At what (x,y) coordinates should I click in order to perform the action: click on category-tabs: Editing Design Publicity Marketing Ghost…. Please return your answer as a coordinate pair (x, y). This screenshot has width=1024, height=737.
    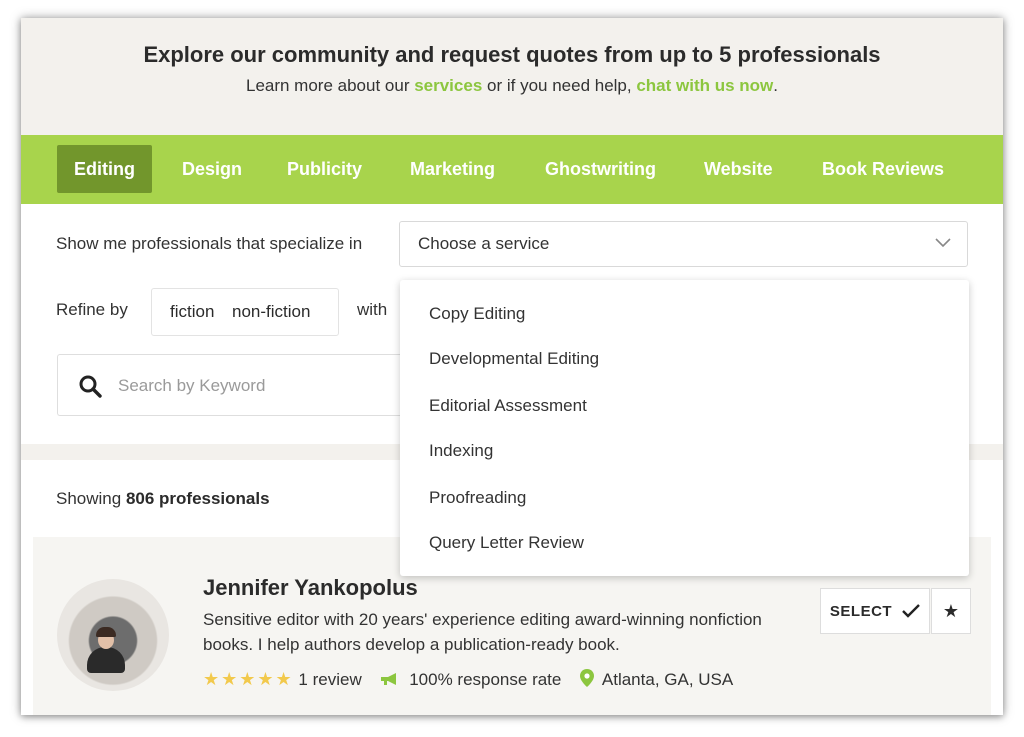
    Looking at the image, I should click on (512, 169).